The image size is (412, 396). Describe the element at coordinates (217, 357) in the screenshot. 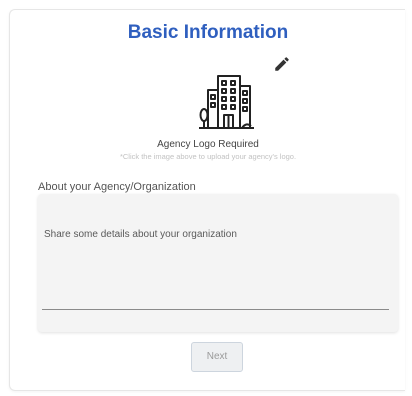

I see `next-button: Next` at that location.